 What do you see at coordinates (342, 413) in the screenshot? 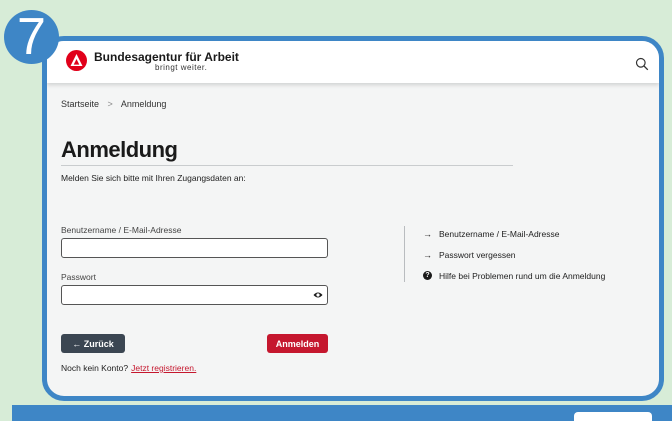
I see `laptop-base` at bounding box center [342, 413].